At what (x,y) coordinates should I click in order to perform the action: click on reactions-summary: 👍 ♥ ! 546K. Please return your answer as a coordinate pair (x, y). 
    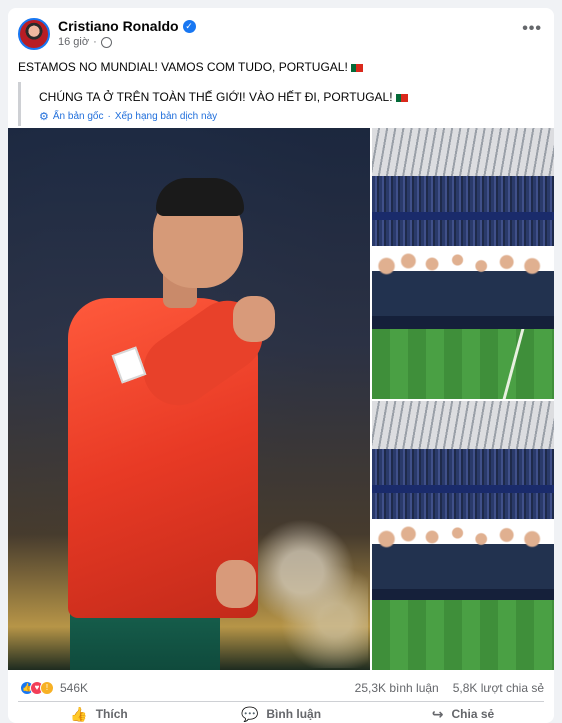
    Looking at the image, I should click on (54, 688).